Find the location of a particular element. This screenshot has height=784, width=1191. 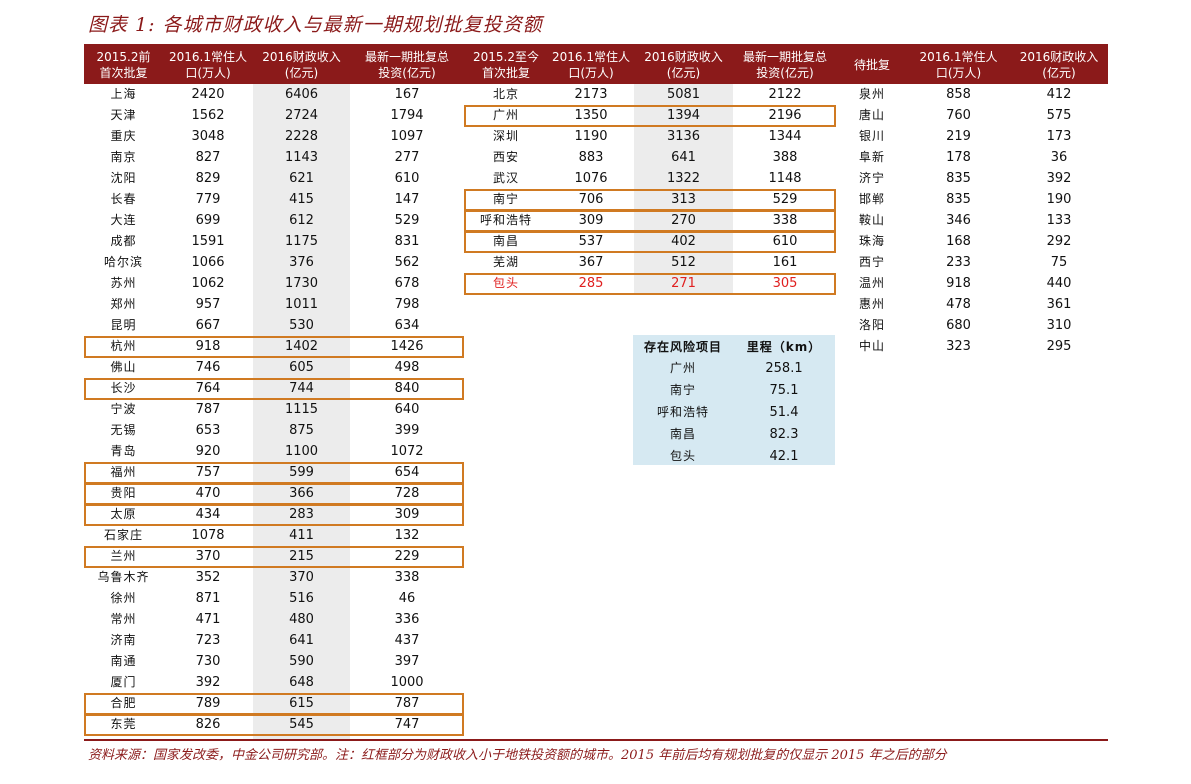

revenue-cell: 2228 is located at coordinates (301, 136).